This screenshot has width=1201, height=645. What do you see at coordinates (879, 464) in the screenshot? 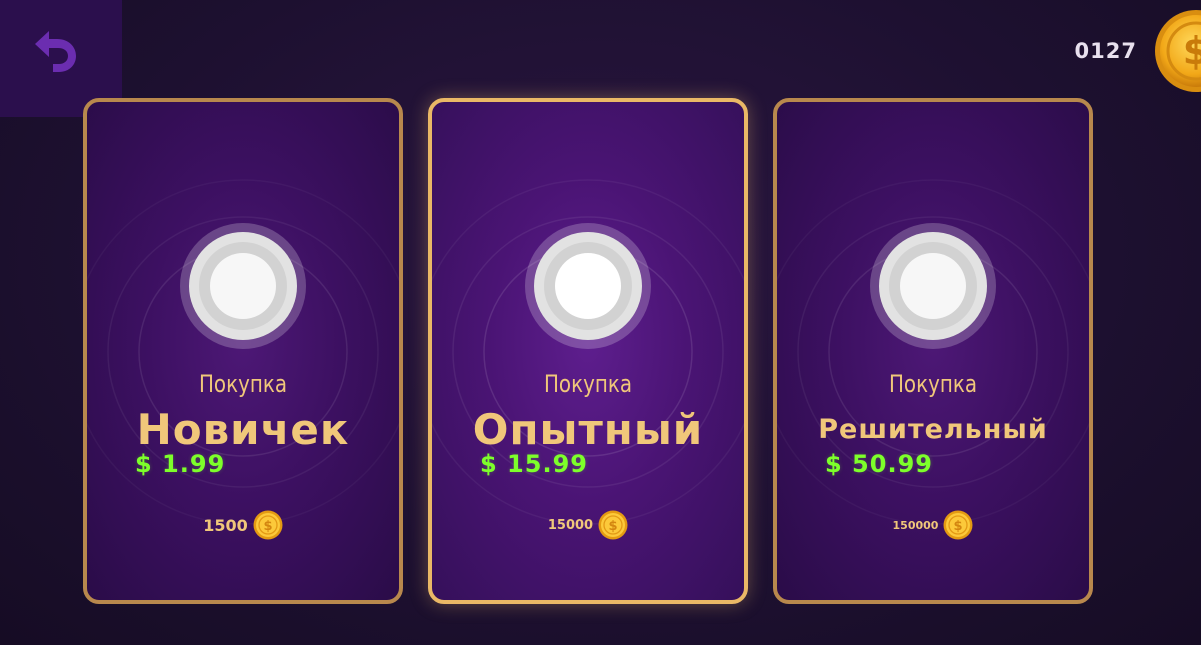
I see `pack-price: $ 50.99` at bounding box center [879, 464].